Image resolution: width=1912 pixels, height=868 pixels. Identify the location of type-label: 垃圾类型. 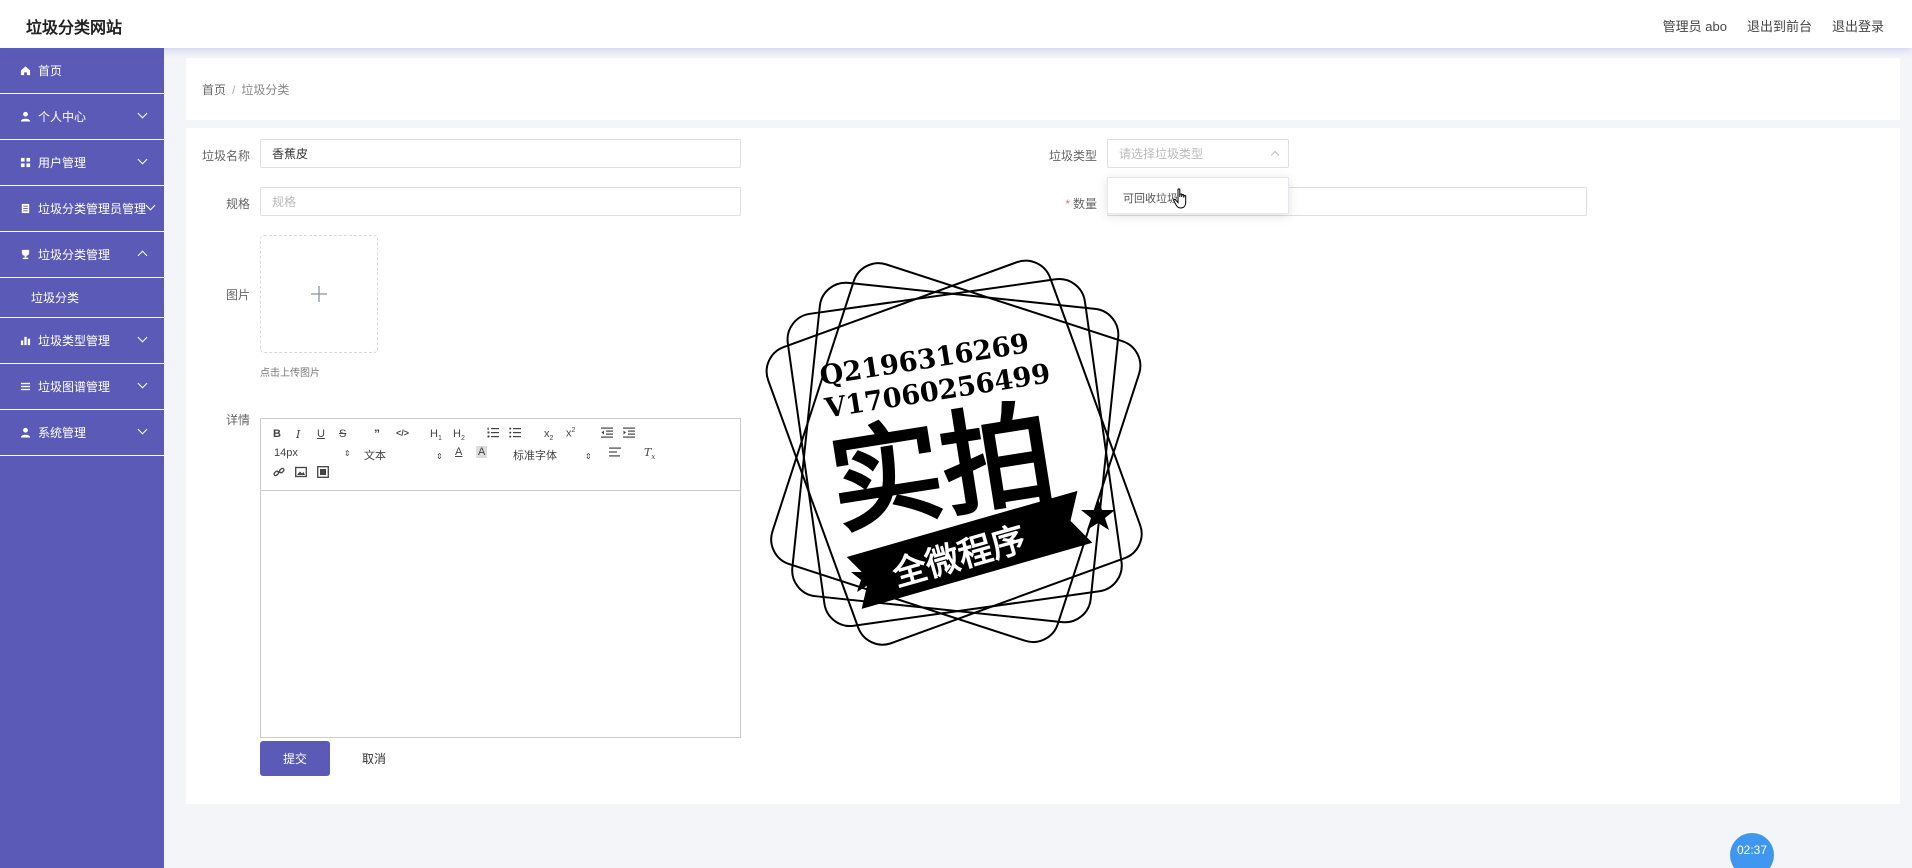
(1072, 156).